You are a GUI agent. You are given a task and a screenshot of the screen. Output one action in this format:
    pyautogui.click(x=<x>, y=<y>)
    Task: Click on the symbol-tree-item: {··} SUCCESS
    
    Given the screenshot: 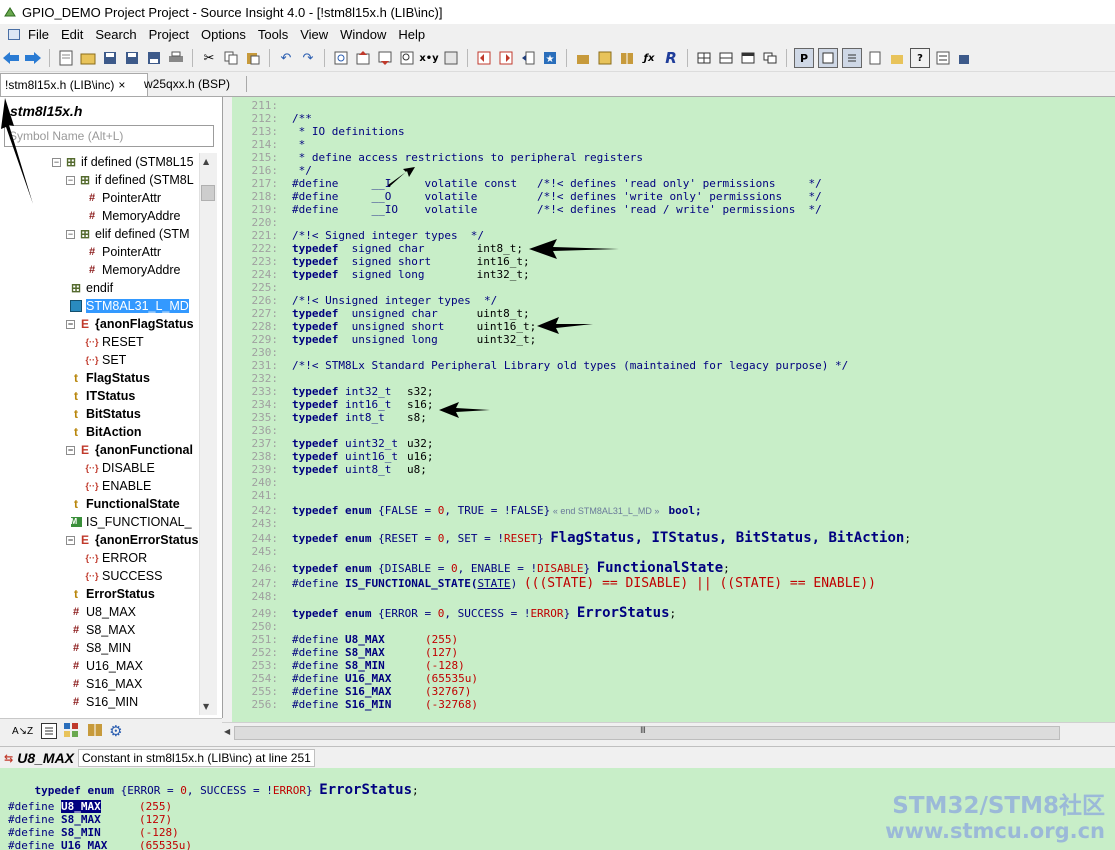 What is the action you would take?
    pyautogui.click(x=124, y=576)
    